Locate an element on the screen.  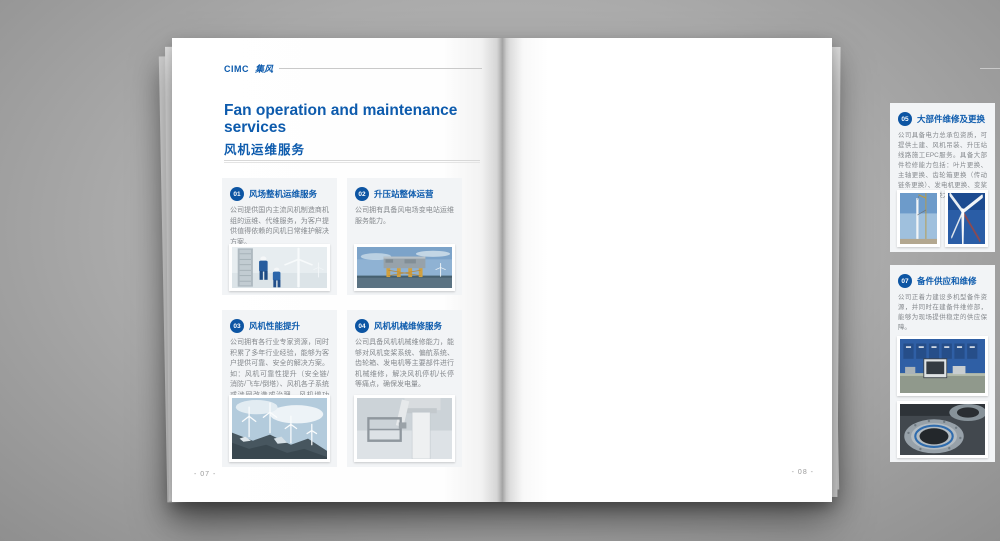
card-header: 04 风机机械维修服务 is located at coordinates (404, 324).